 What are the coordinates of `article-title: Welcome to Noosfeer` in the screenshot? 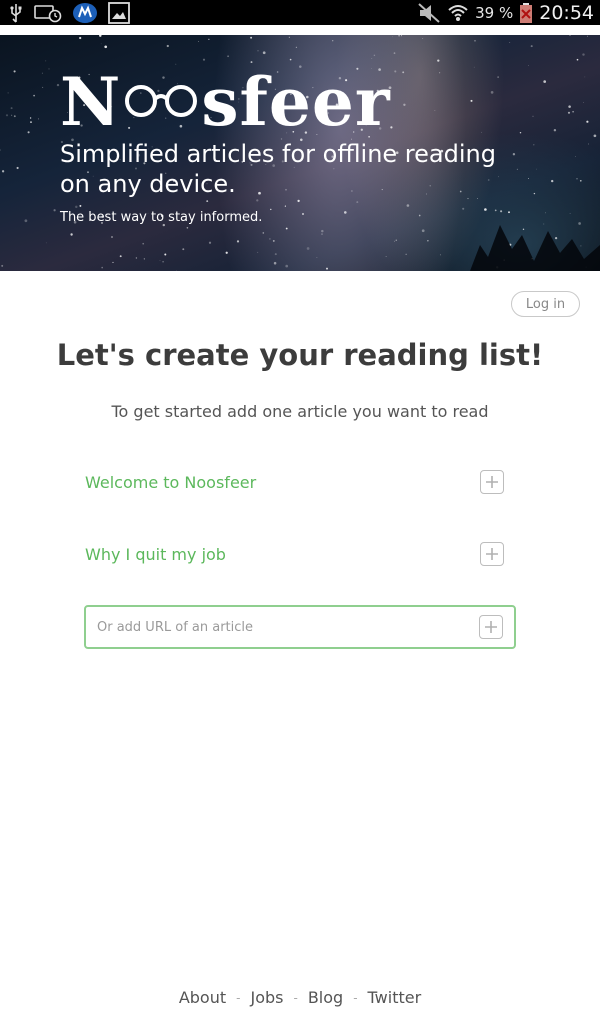 It's located at (170, 482).